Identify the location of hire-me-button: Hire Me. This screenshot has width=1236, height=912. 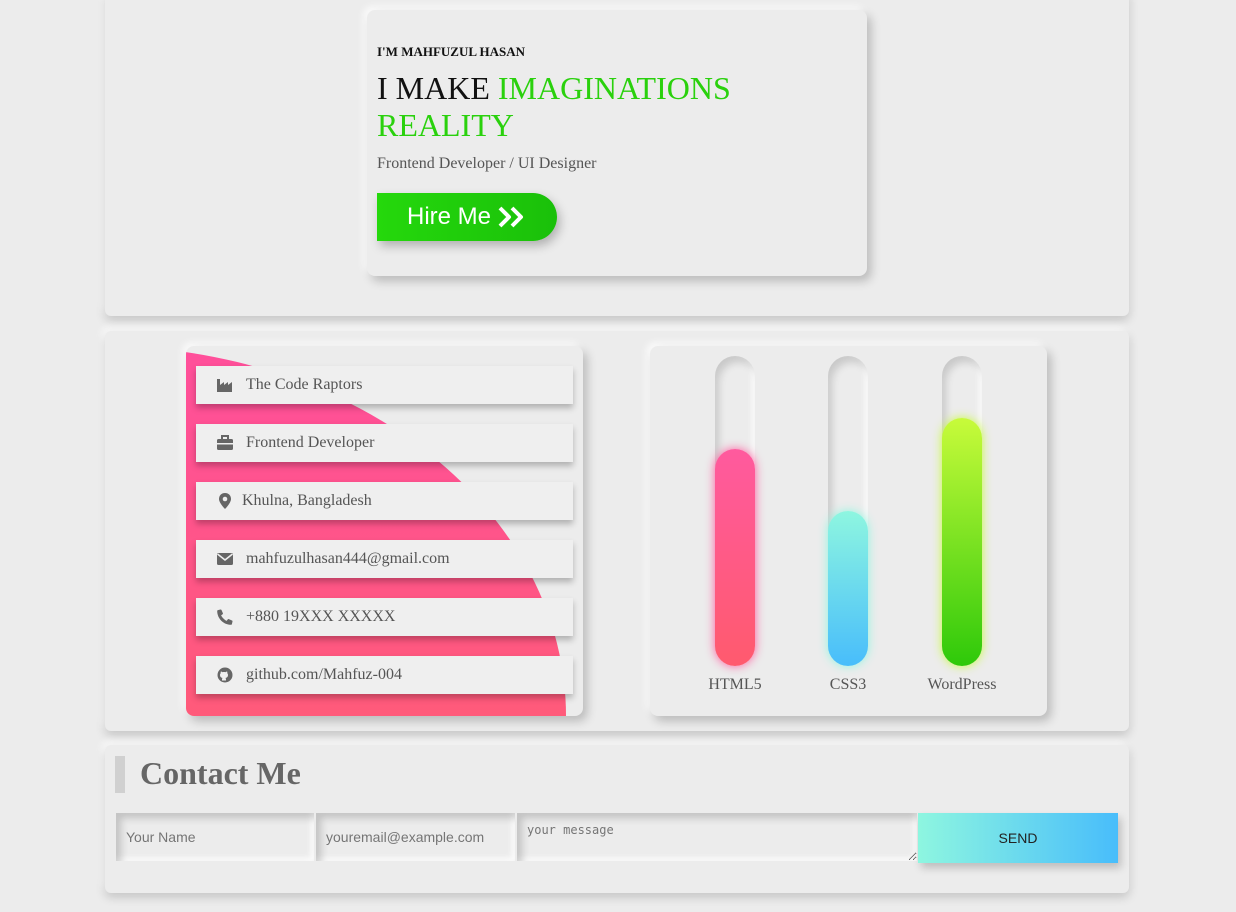
(467, 217).